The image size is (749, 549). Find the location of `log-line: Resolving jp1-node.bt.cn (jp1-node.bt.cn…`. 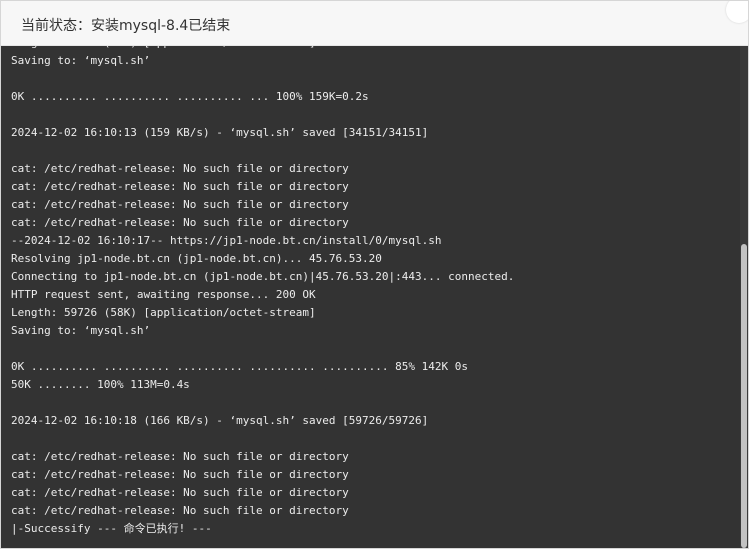

log-line: Resolving jp1-node.bt.cn (jp1-node.bt.cn… is located at coordinates (196, 258).